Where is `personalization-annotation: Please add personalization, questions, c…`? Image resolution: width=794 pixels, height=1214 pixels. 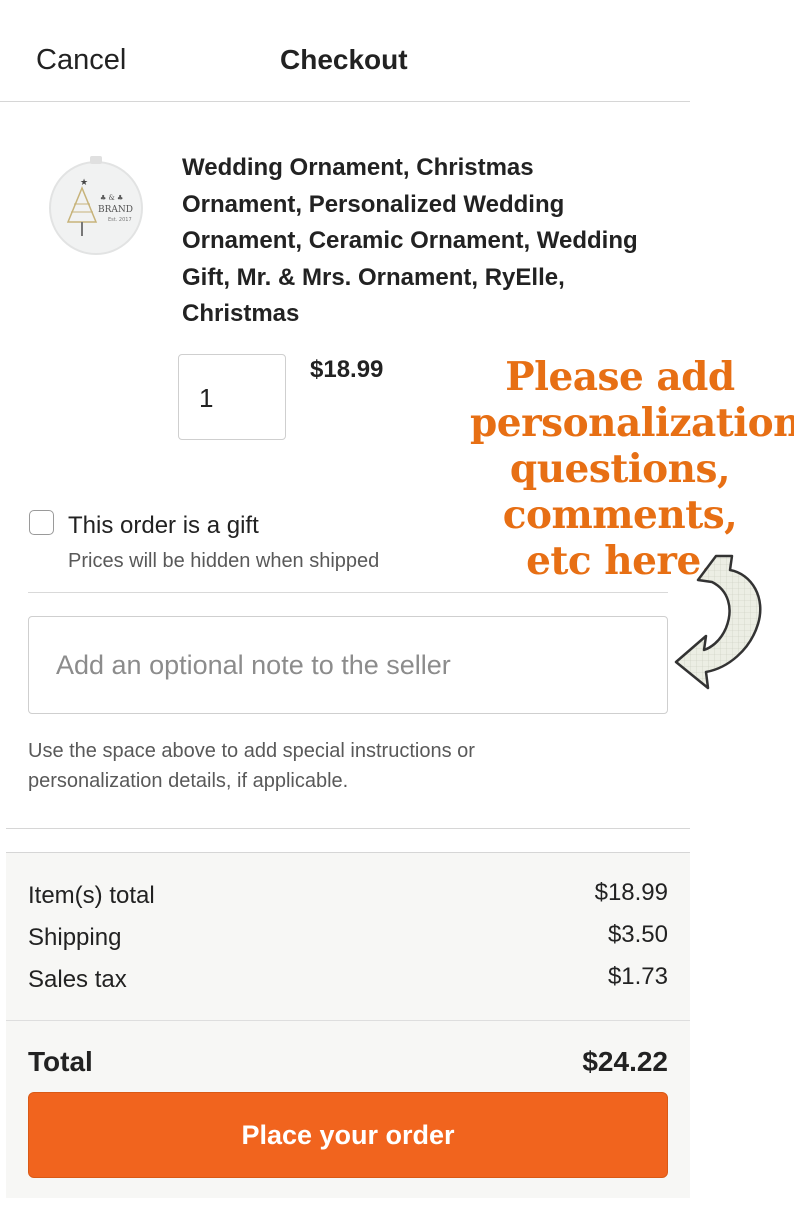
personalization-annotation: Please add personalization, questions, c… is located at coordinates (632, 469).